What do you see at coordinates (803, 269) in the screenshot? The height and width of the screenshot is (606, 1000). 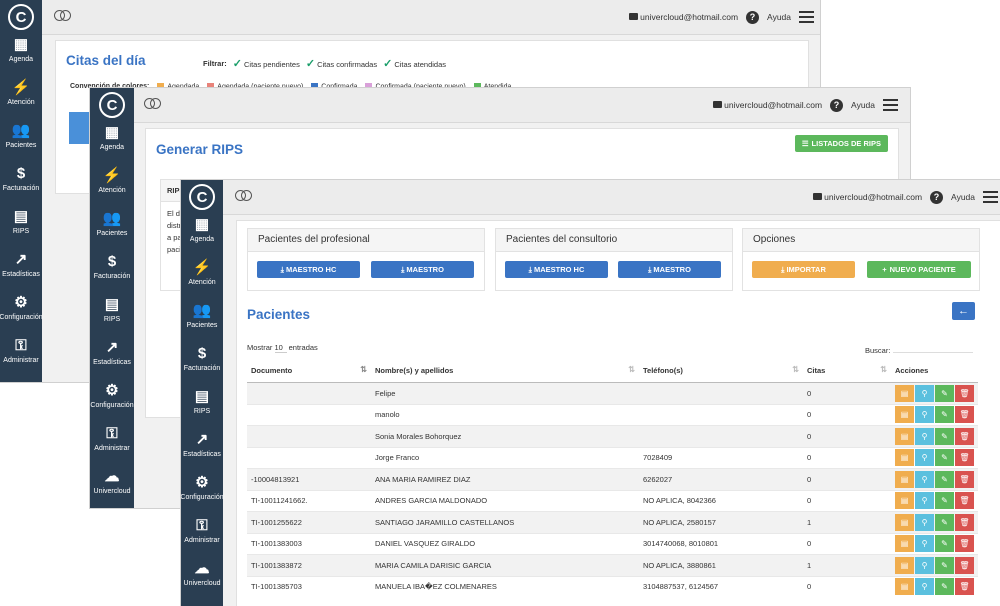 I see `importar-button: ⤓ IMPORTAR` at bounding box center [803, 269].